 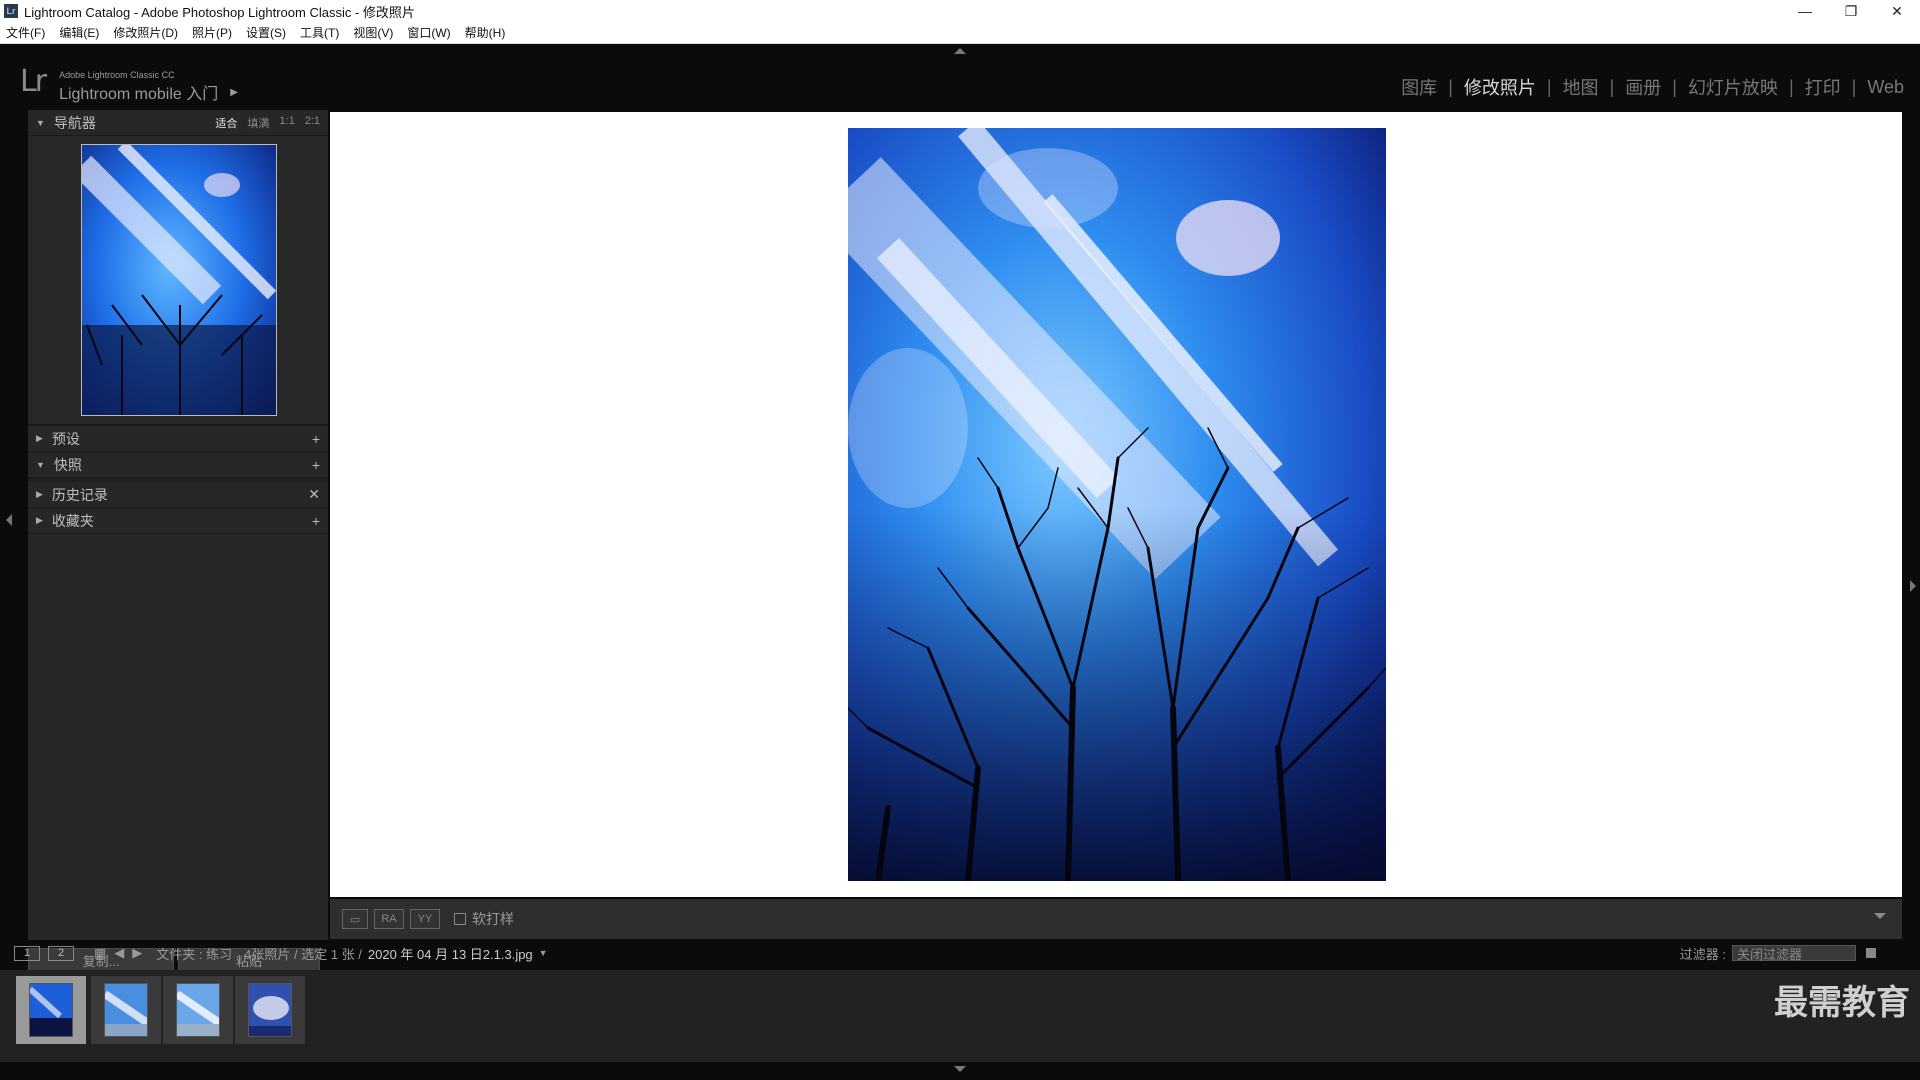 What do you see at coordinates (1871, 953) in the screenshot?
I see `filter-lock-icon` at bounding box center [1871, 953].